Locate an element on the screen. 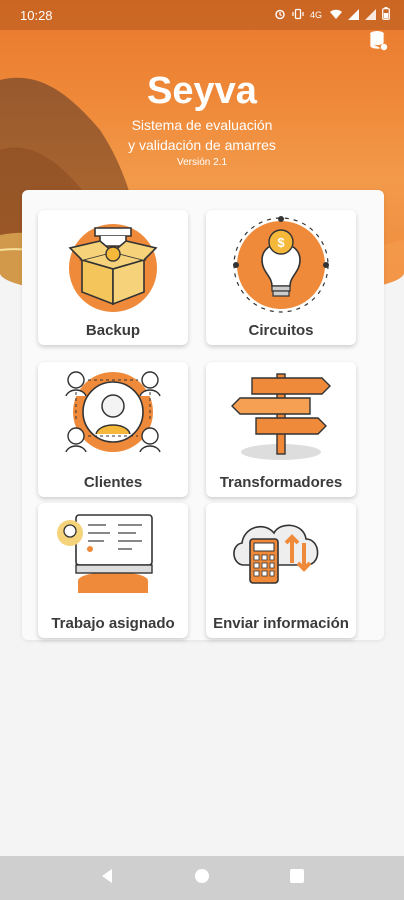 The width and height of the screenshot is (404, 900). vibrate-icon is located at coordinates (298, 15).